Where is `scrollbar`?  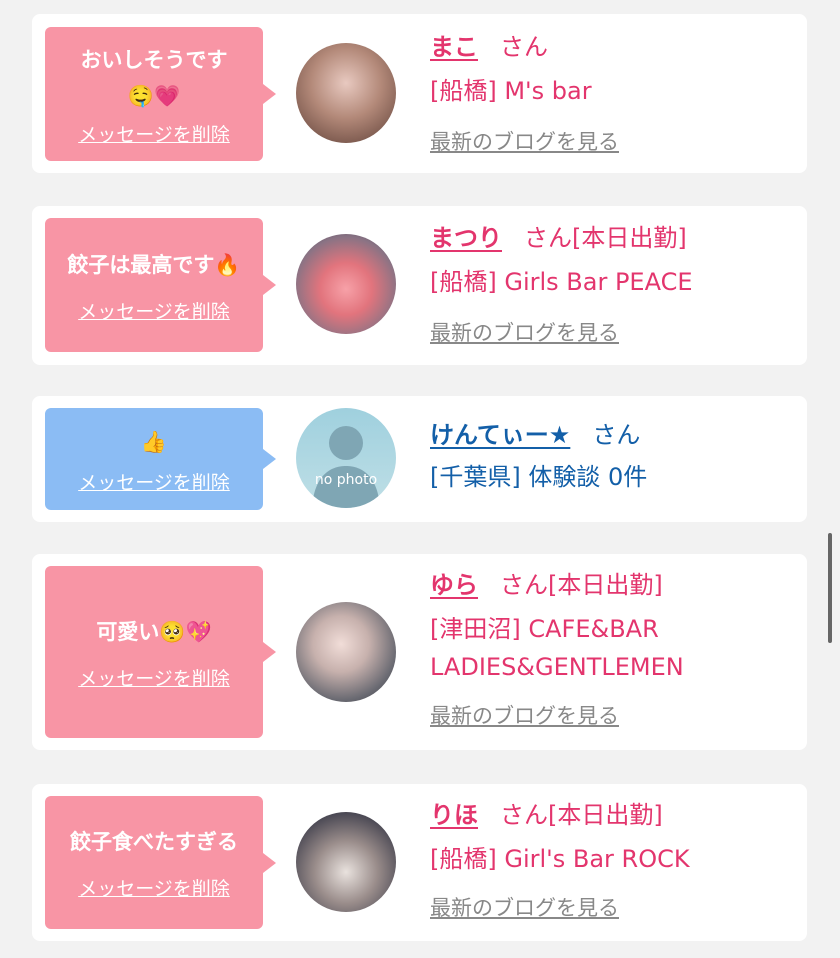
scrollbar is located at coordinates (830, 588).